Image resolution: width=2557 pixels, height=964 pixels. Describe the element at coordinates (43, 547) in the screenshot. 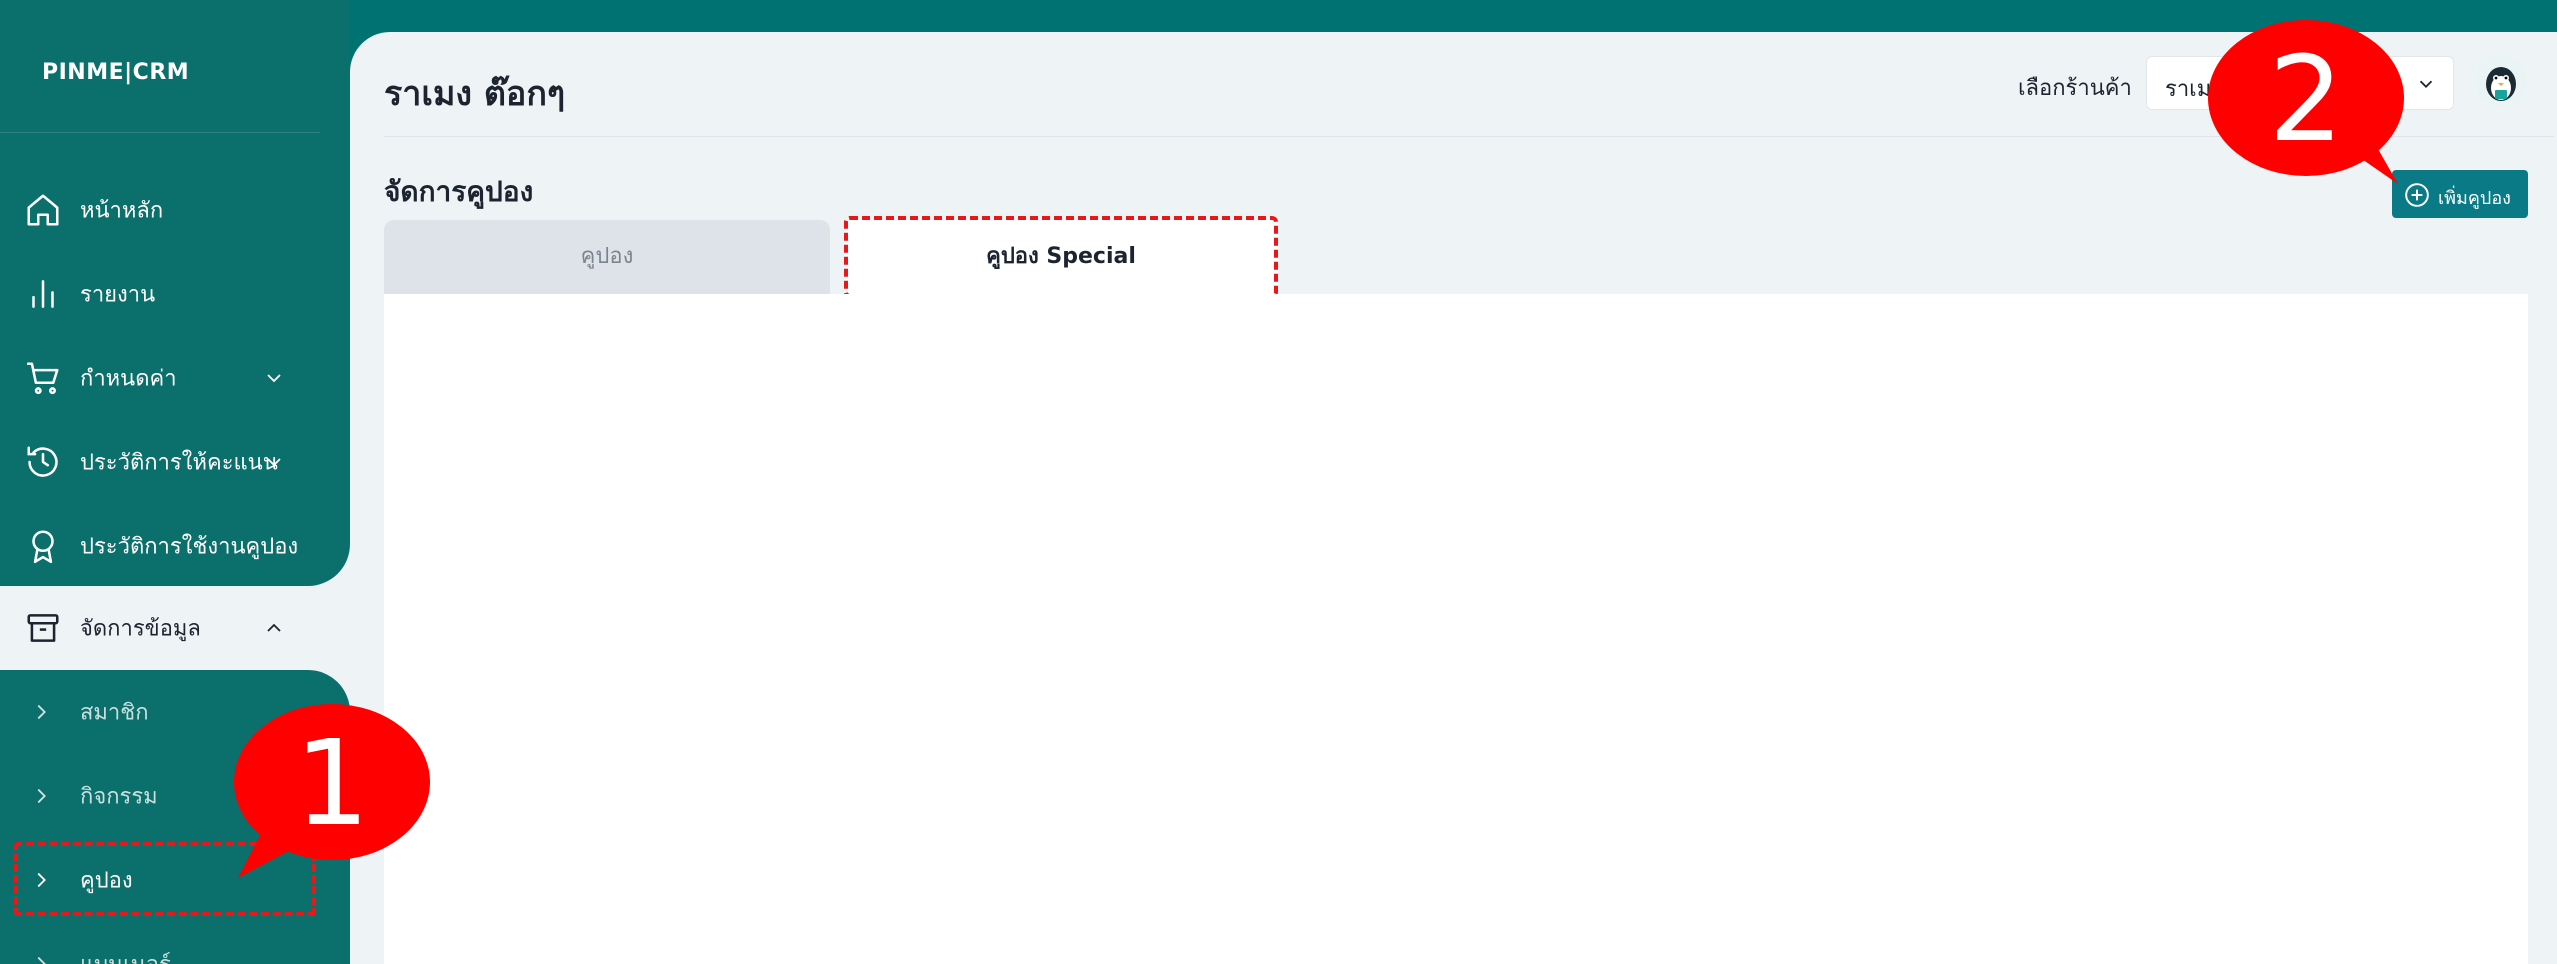

I see `award-icon` at that location.